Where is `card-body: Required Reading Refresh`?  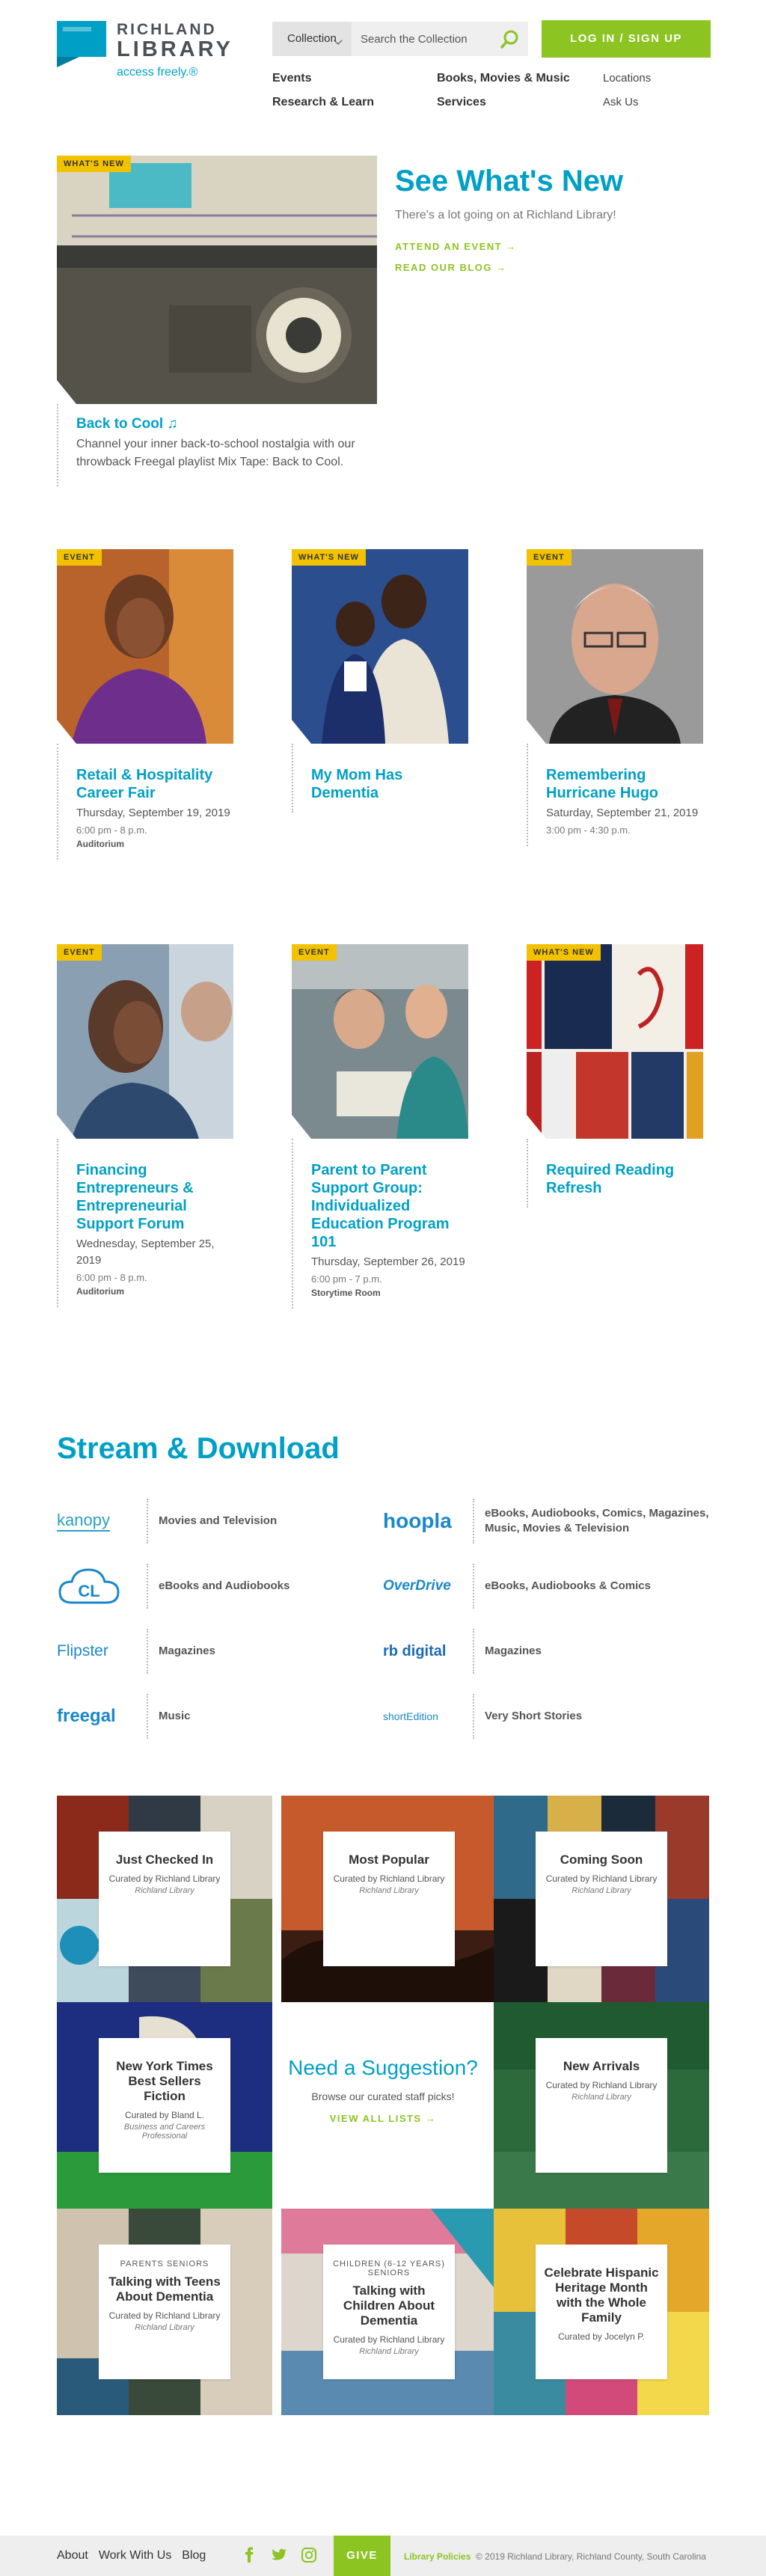 card-body: Required Reading Refresh is located at coordinates (615, 1173).